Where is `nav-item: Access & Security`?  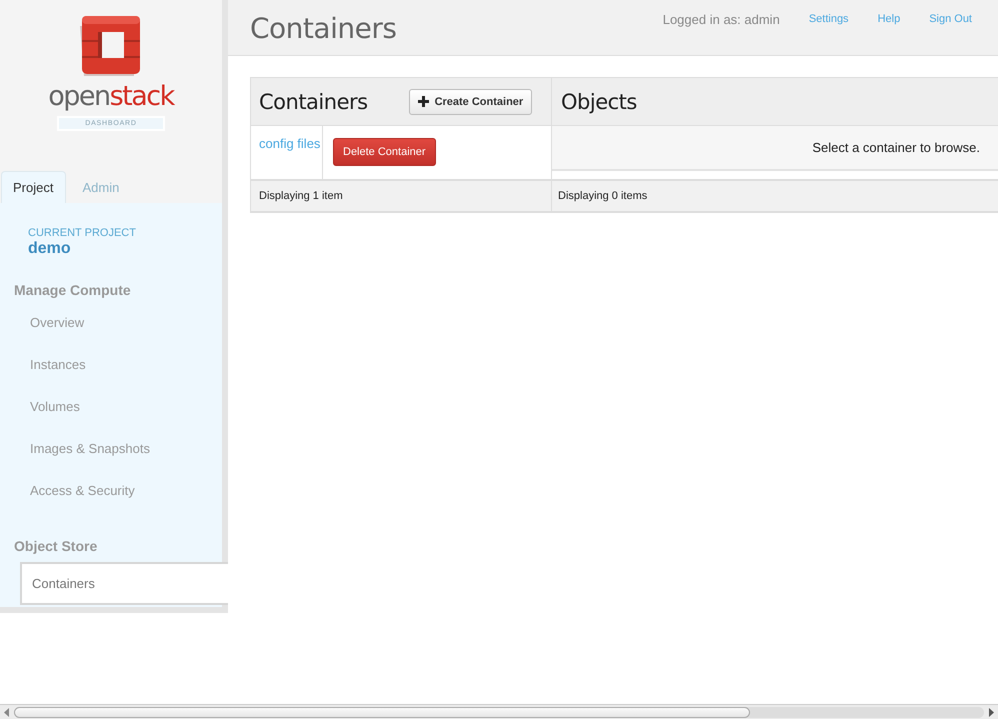
nav-item: Access & Security is located at coordinates (67, 490).